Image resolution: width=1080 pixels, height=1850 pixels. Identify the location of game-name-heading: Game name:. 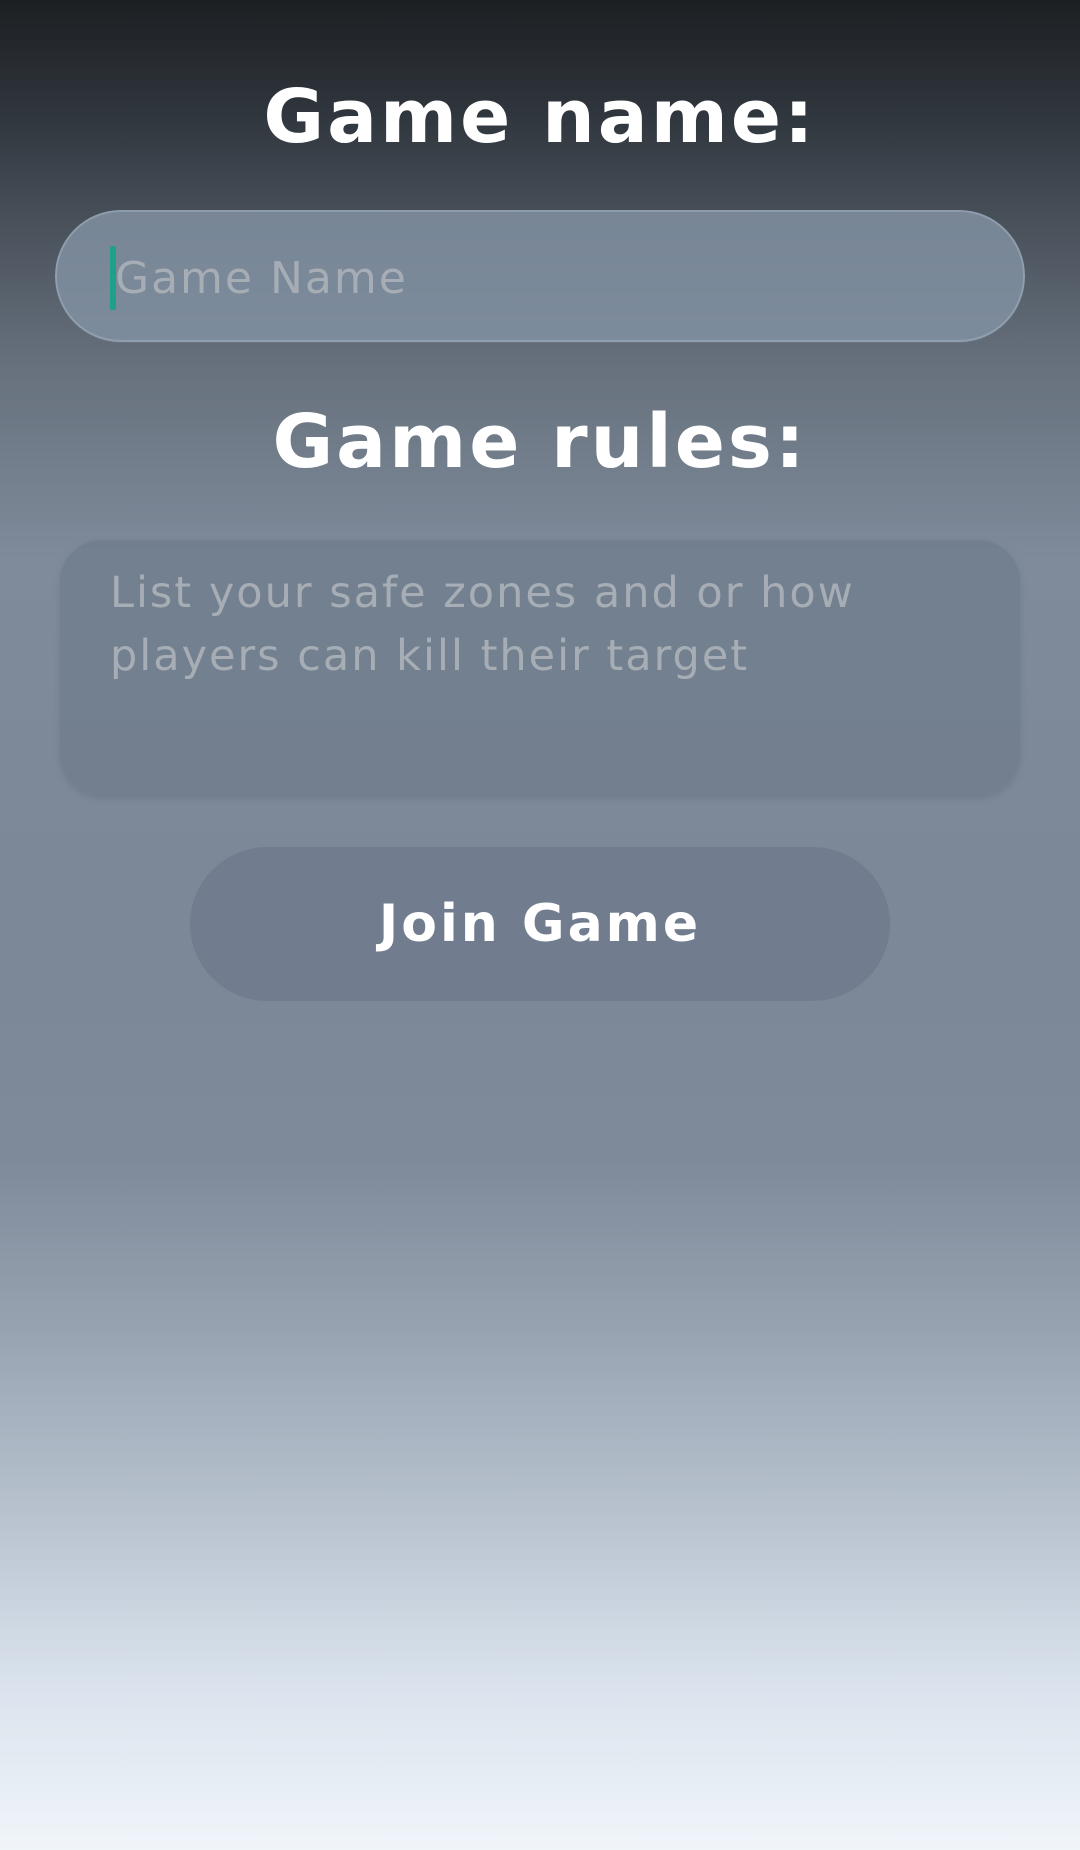
(540, 117).